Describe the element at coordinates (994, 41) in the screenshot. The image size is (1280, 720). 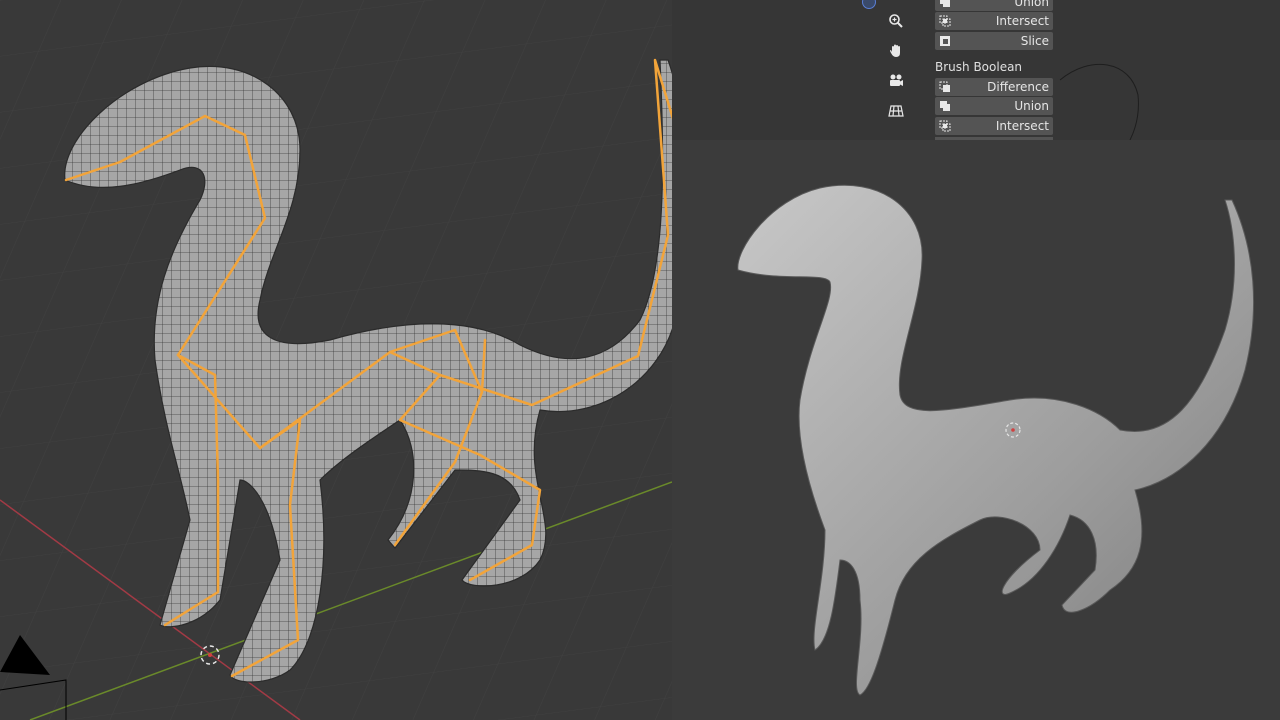
I see `tool-slice: Slice` at that location.